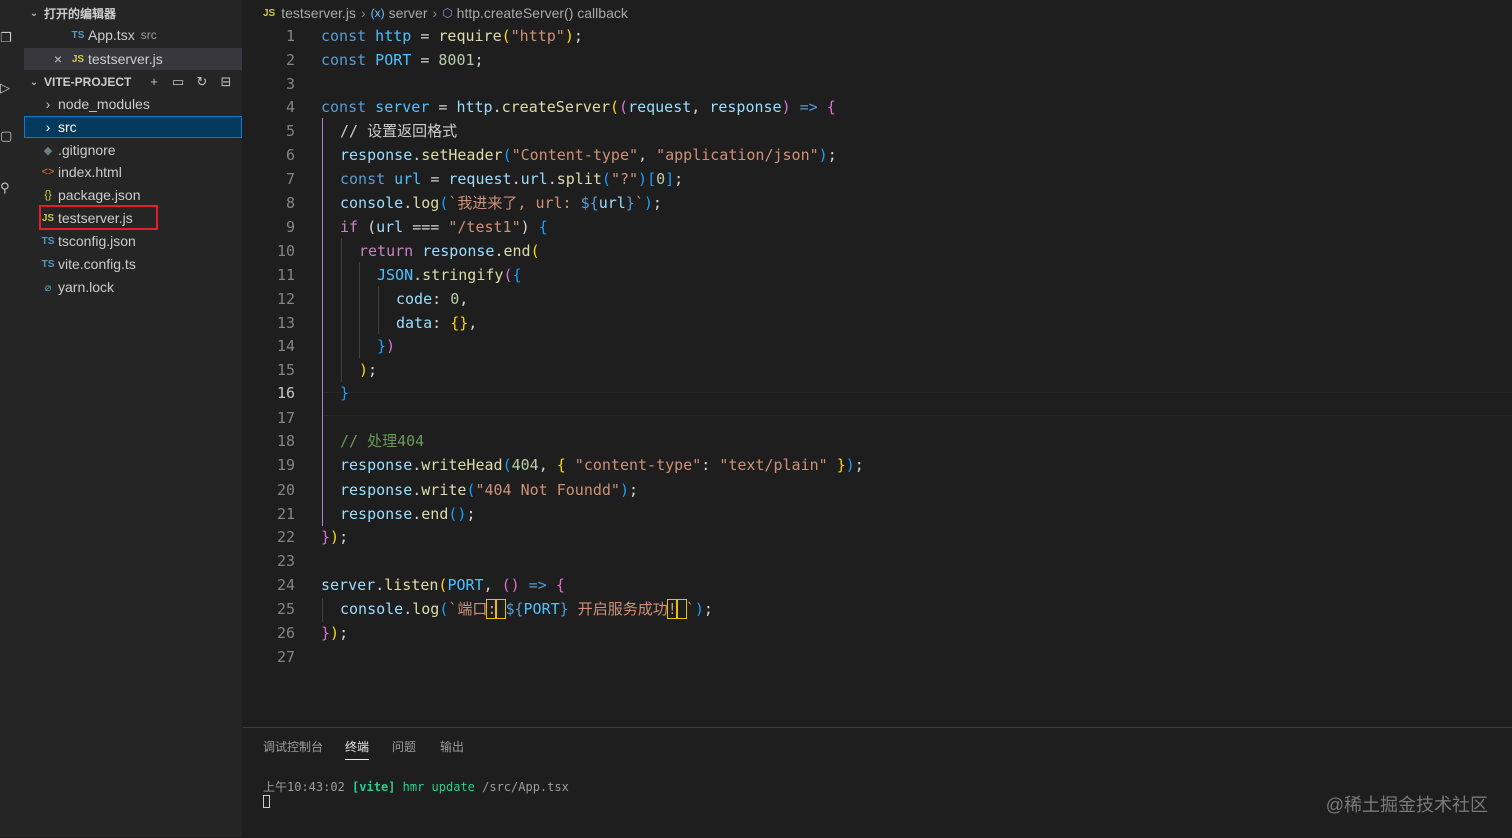 This screenshot has height=838, width=1512. Describe the element at coordinates (48, 150) in the screenshot. I see `git-icon: ◆` at that location.